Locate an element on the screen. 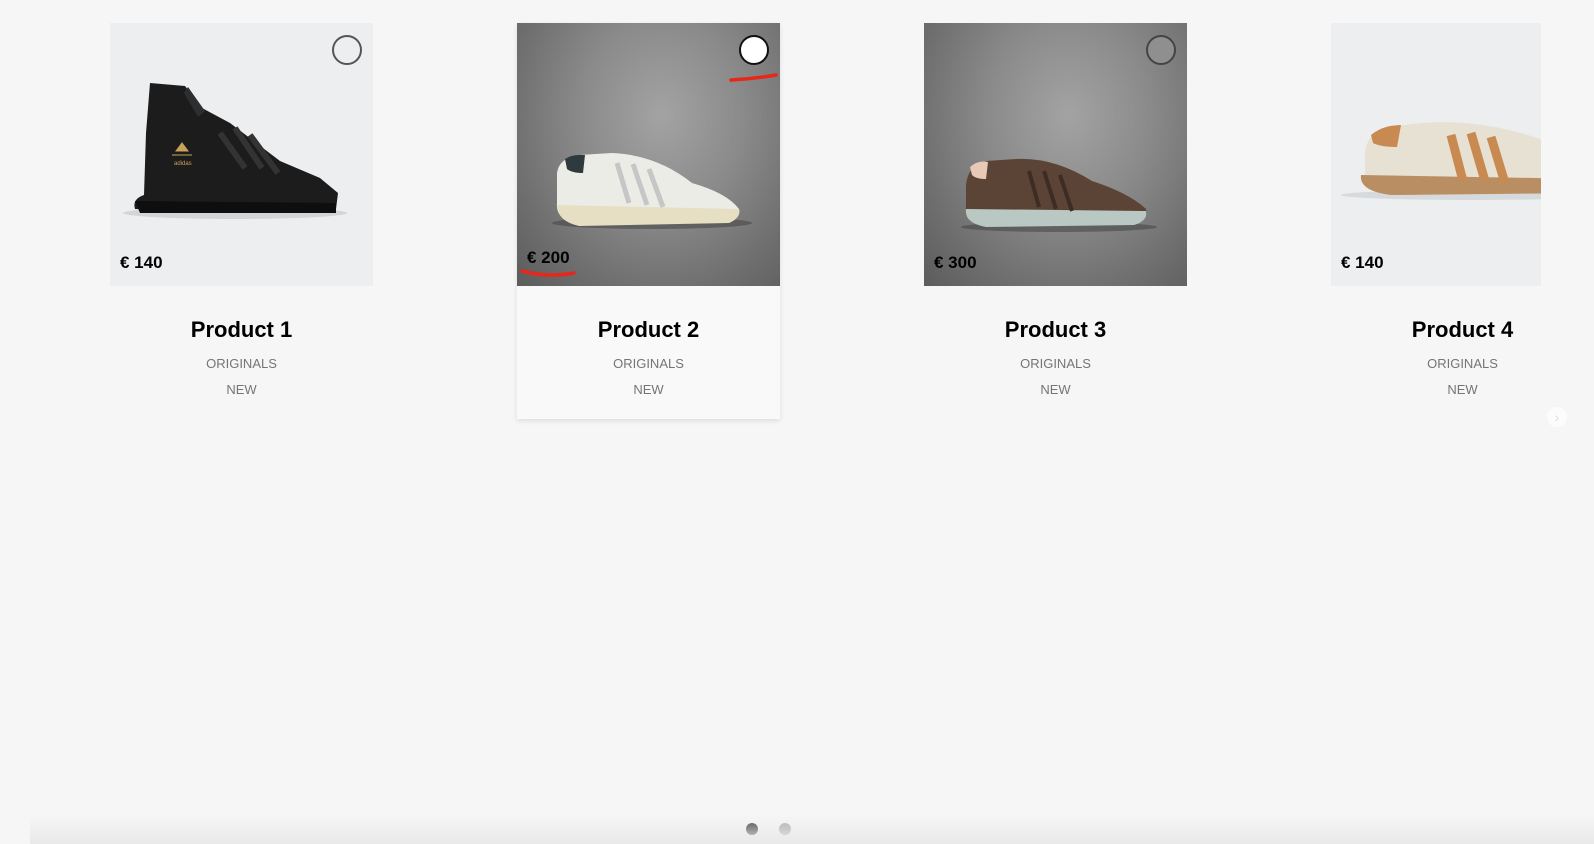 This screenshot has width=1594, height=844. product-price: € 300 is located at coordinates (955, 262).